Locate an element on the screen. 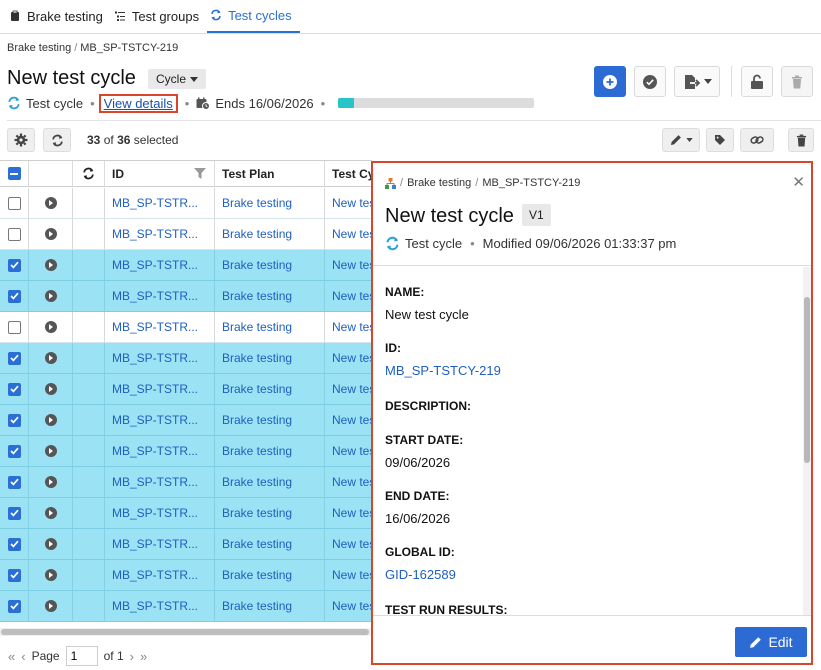 Image resolution: width=821 pixels, height=670 pixels. next-page-icon: › is located at coordinates (132, 656).